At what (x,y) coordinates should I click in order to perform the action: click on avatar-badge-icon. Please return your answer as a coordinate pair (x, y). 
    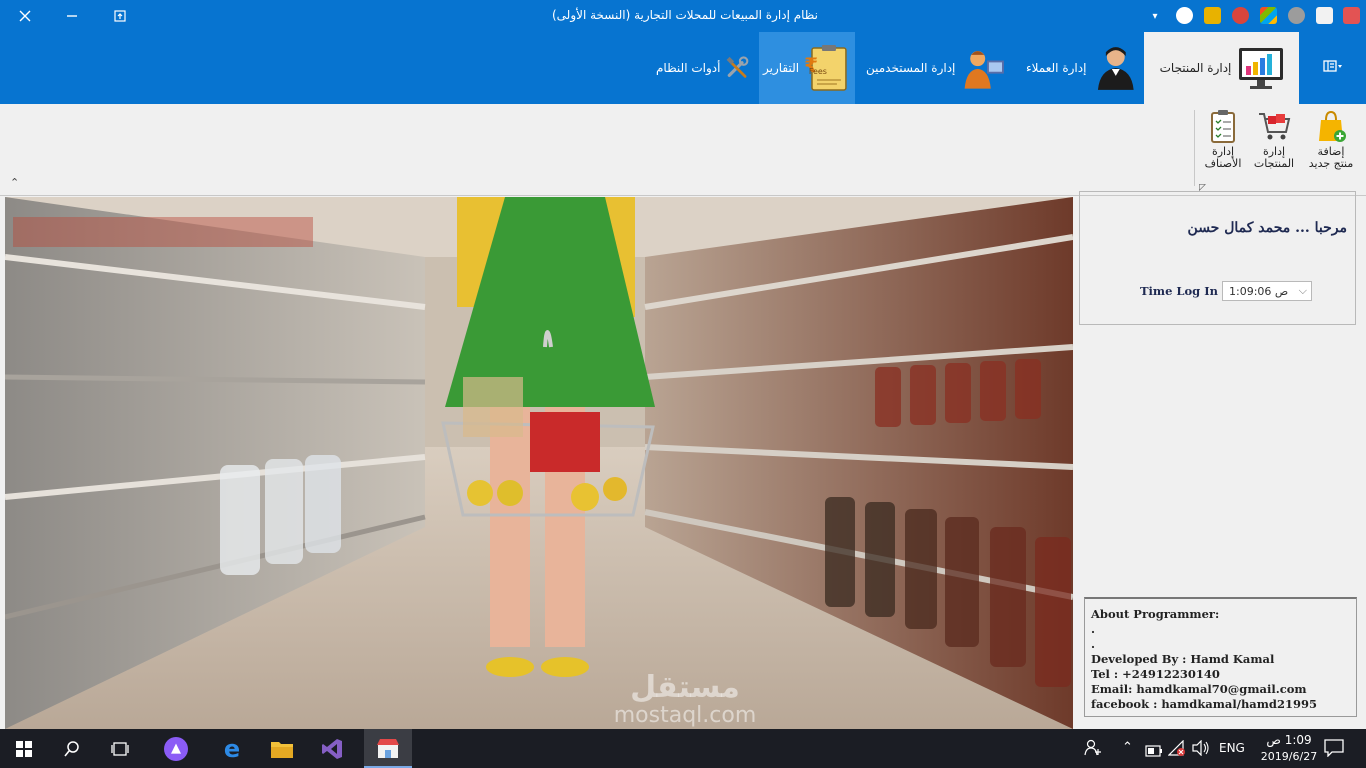
    Looking at the image, I should click on (1240, 15).